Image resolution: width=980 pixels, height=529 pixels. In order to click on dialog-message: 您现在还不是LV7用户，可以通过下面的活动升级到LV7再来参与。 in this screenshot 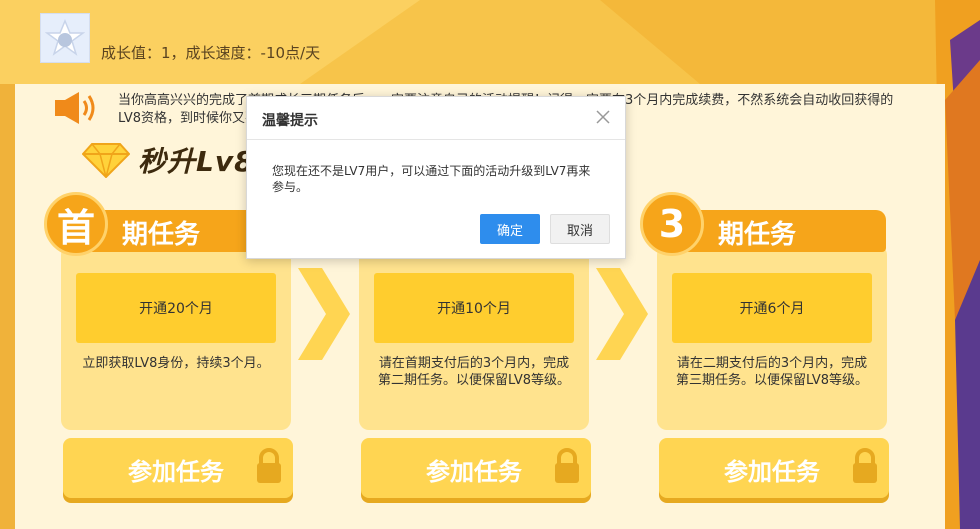, I will do `click(431, 179)`.